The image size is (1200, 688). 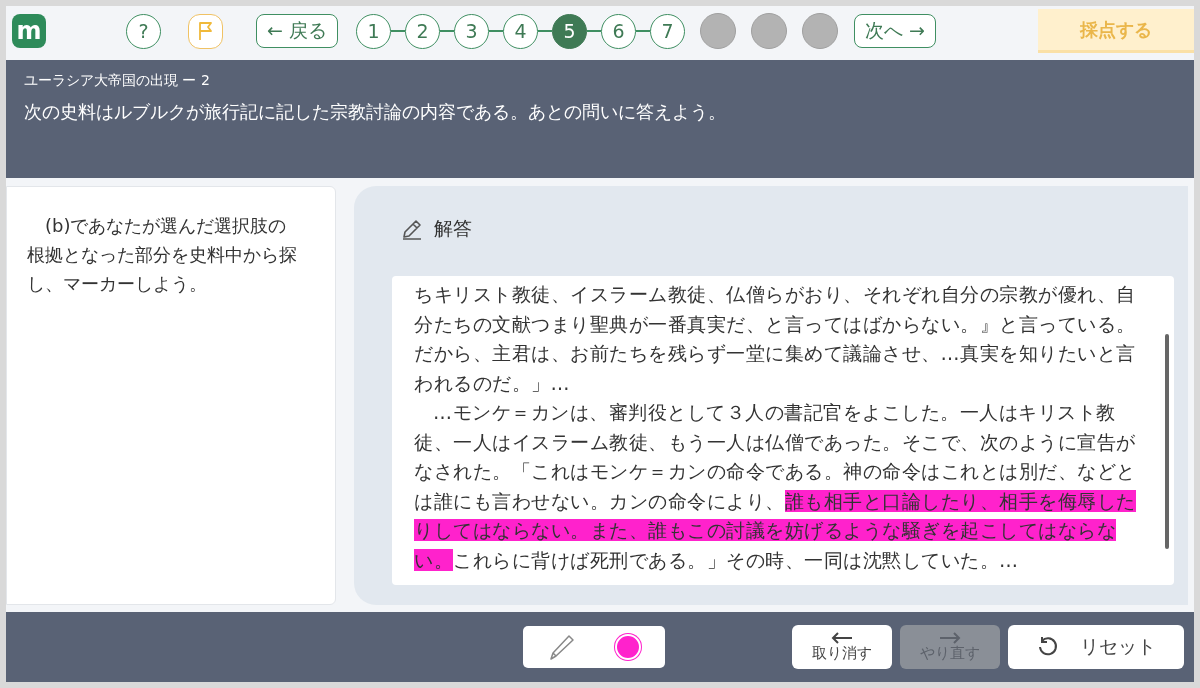 I want to click on flag-icon, so click(x=205, y=31).